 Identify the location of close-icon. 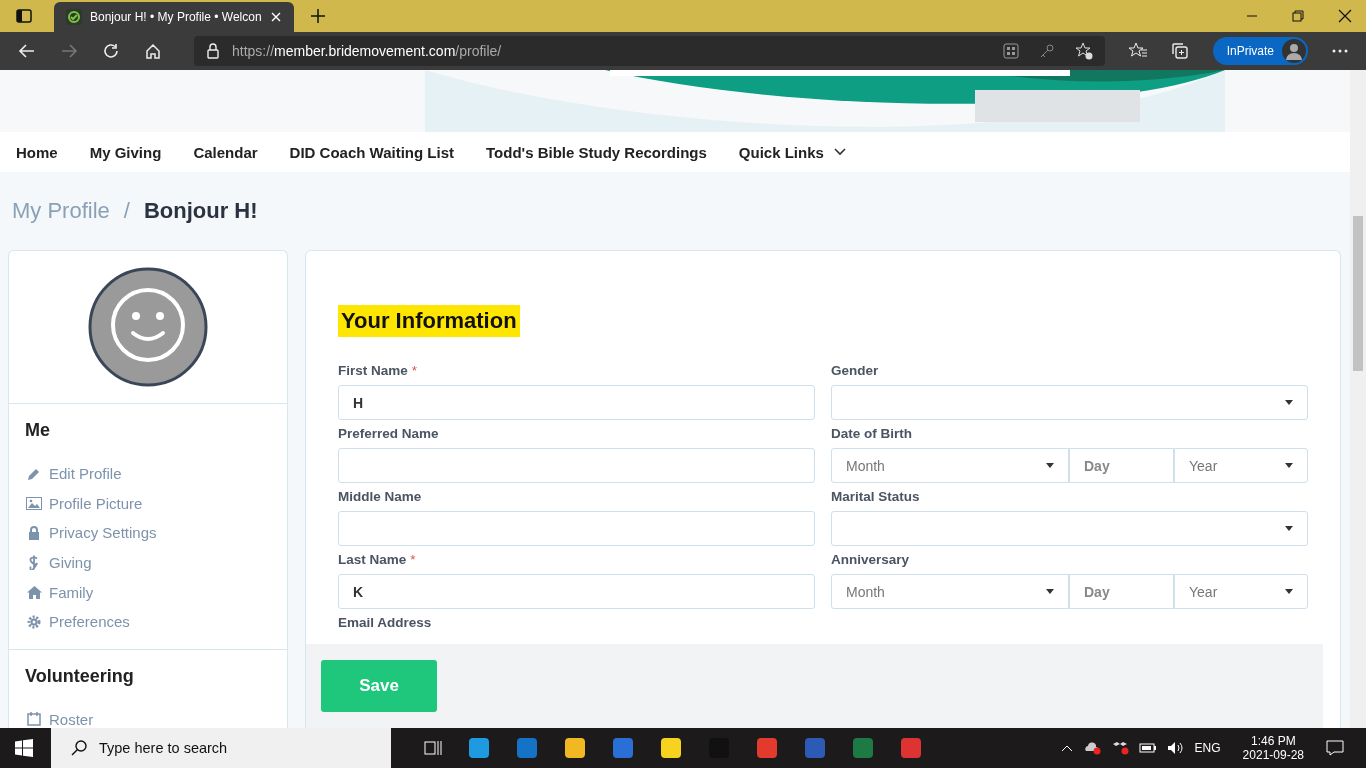
(1345, 16).